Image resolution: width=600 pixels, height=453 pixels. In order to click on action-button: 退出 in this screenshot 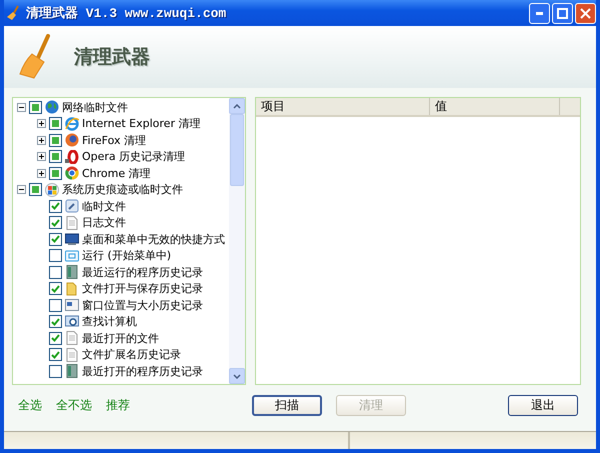, I will do `click(543, 405)`.